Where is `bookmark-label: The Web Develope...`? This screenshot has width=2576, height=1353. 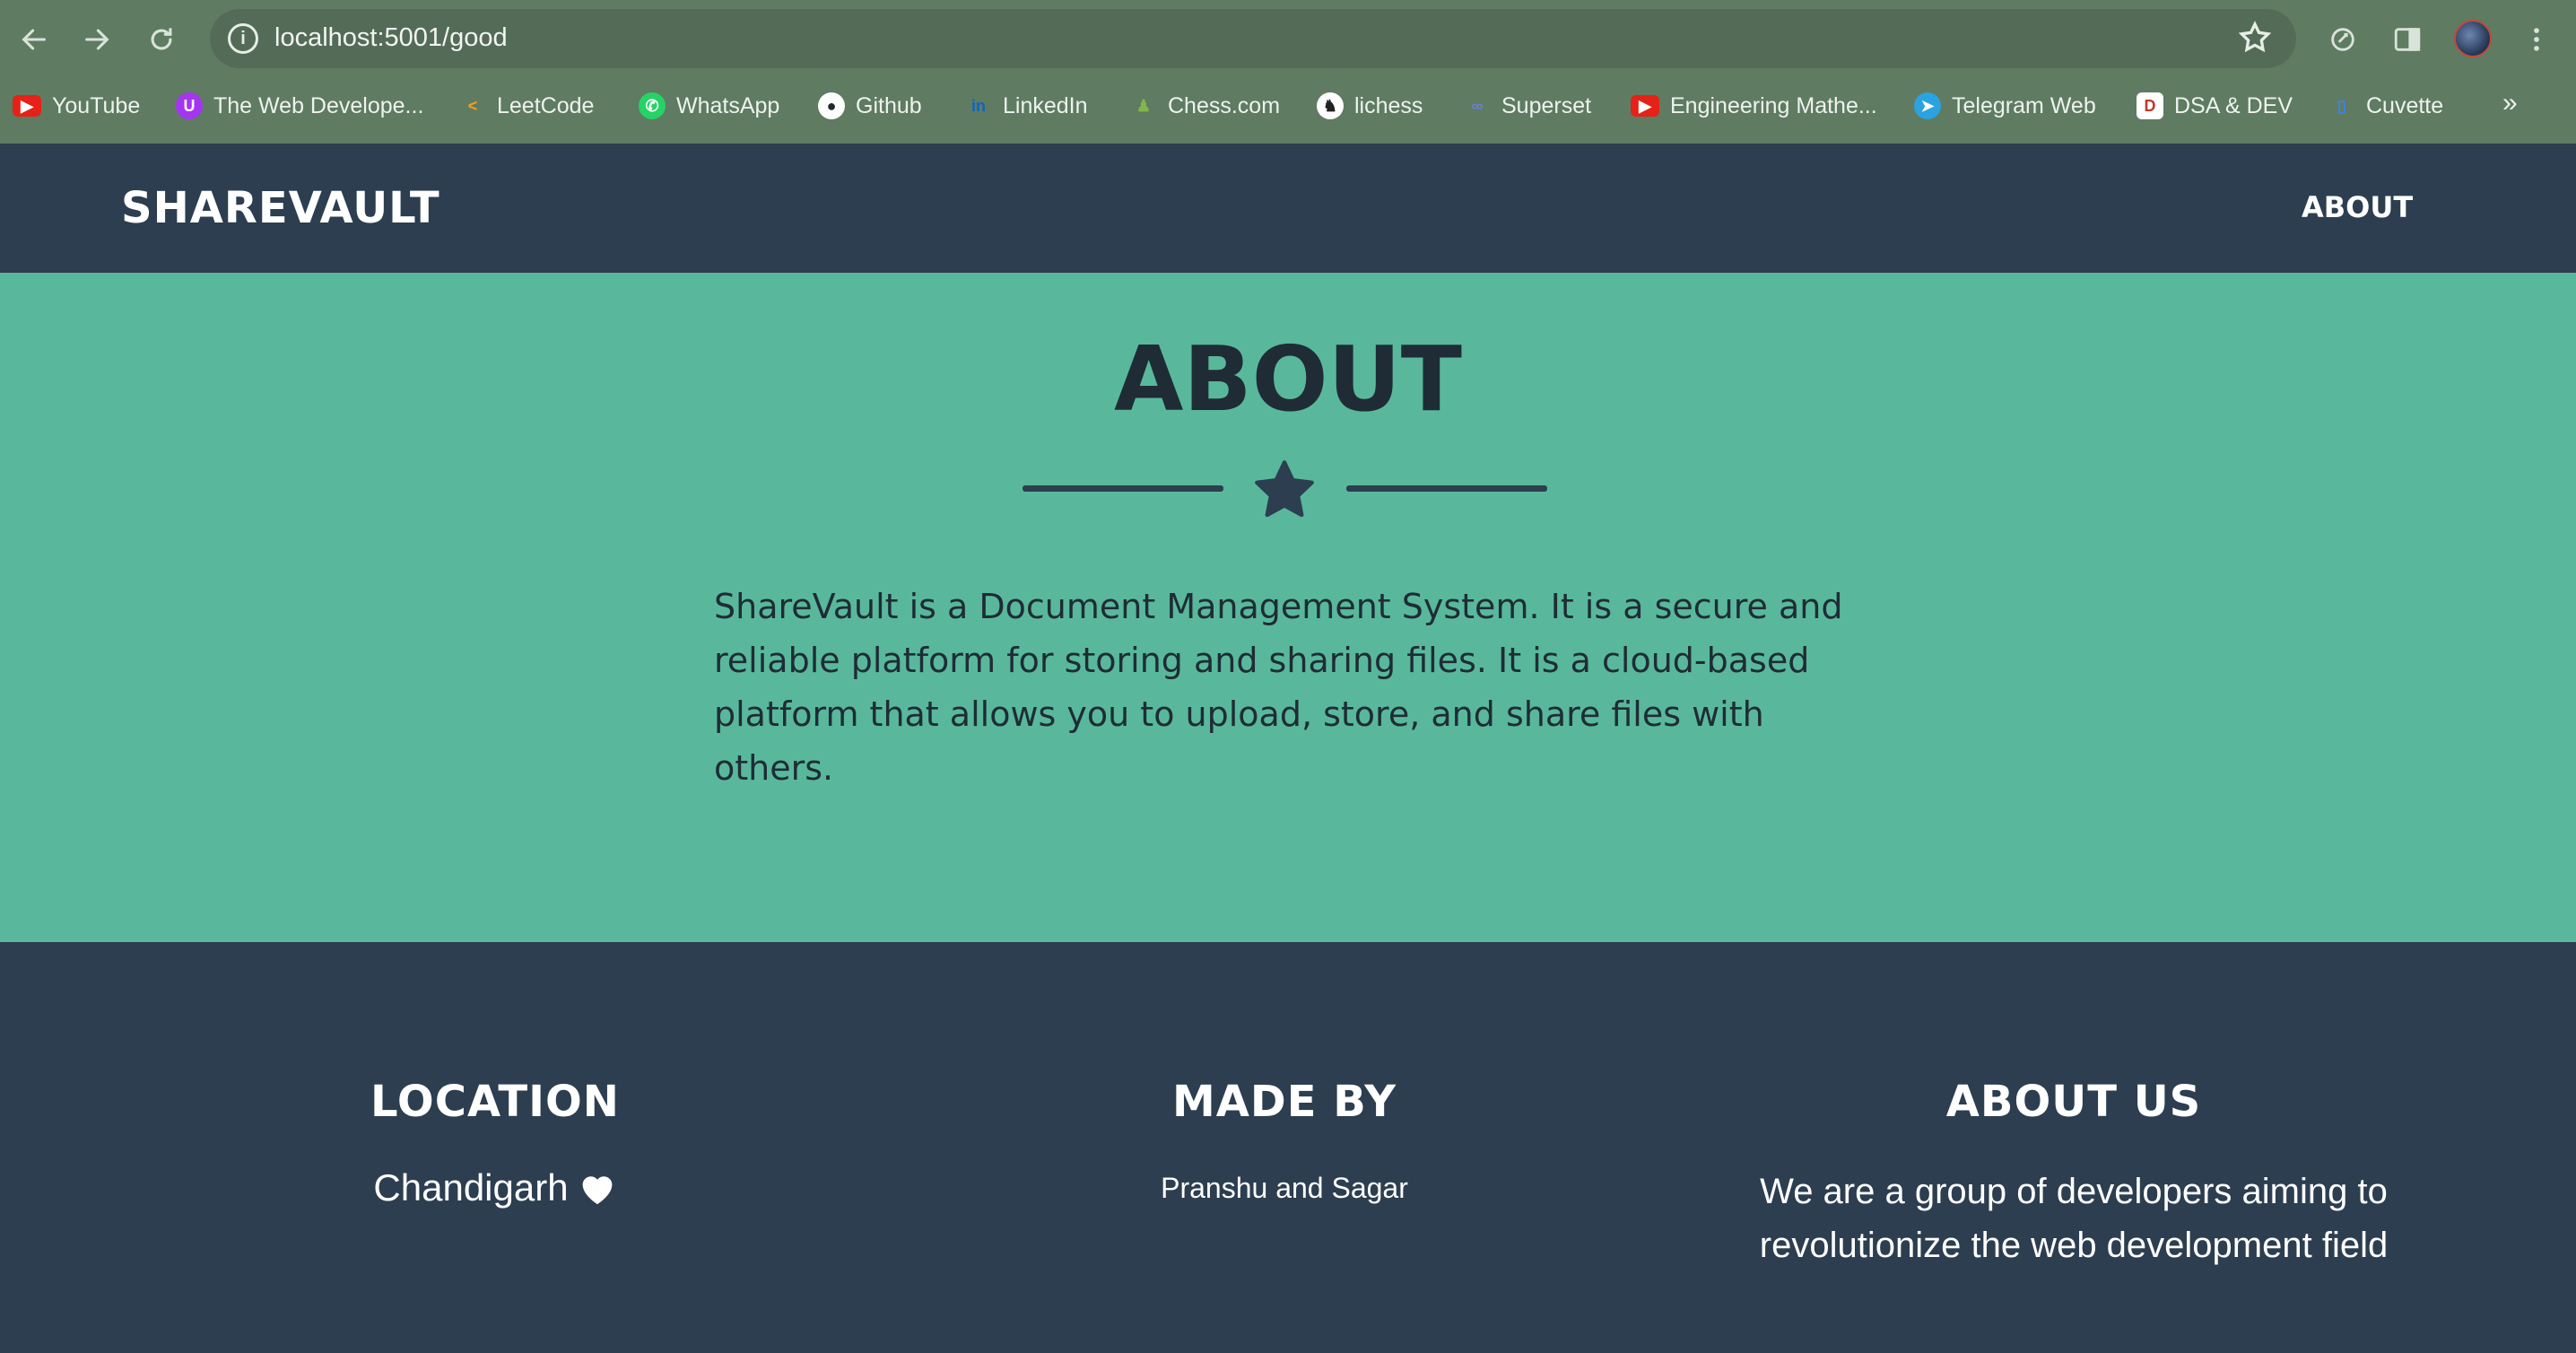
bookmark-label: The Web Develope... is located at coordinates (318, 105).